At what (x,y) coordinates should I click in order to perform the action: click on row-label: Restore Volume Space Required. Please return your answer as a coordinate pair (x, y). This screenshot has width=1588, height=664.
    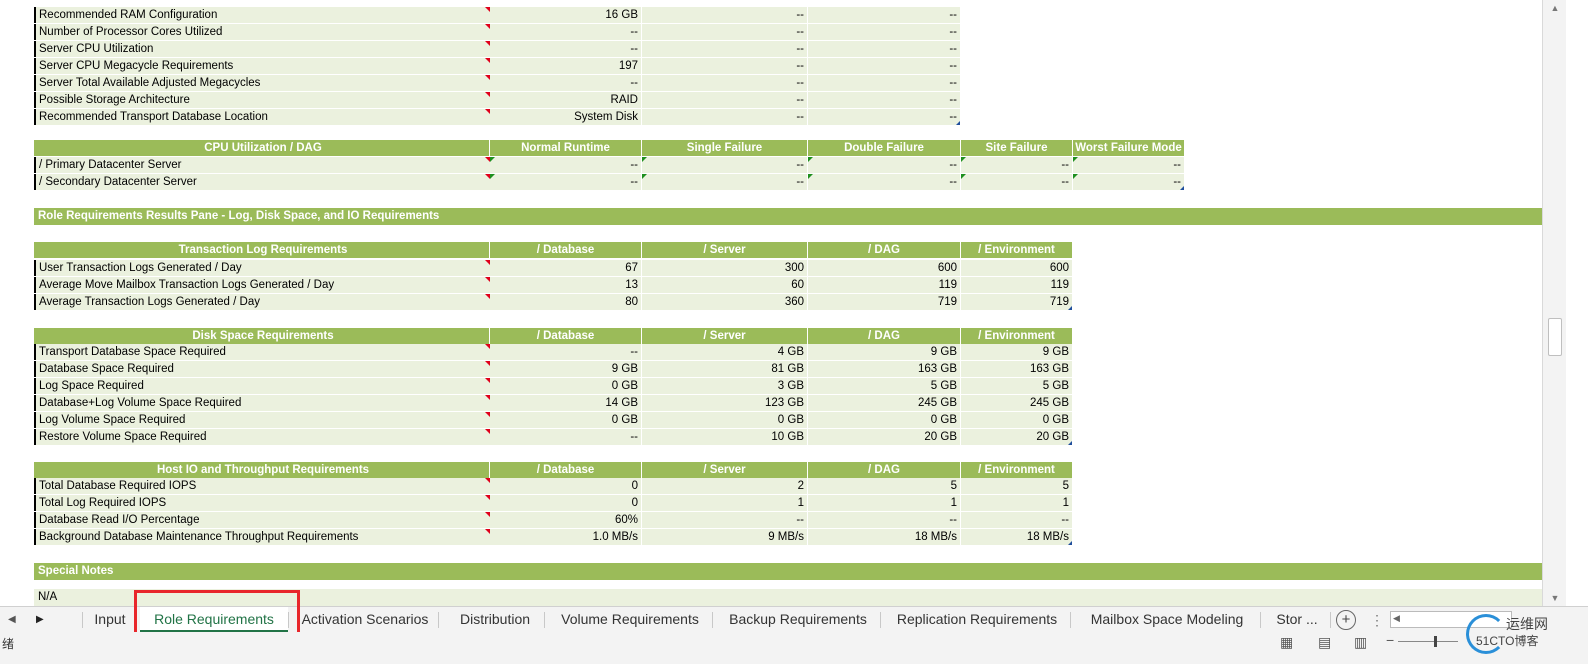
    Looking at the image, I should click on (262, 437).